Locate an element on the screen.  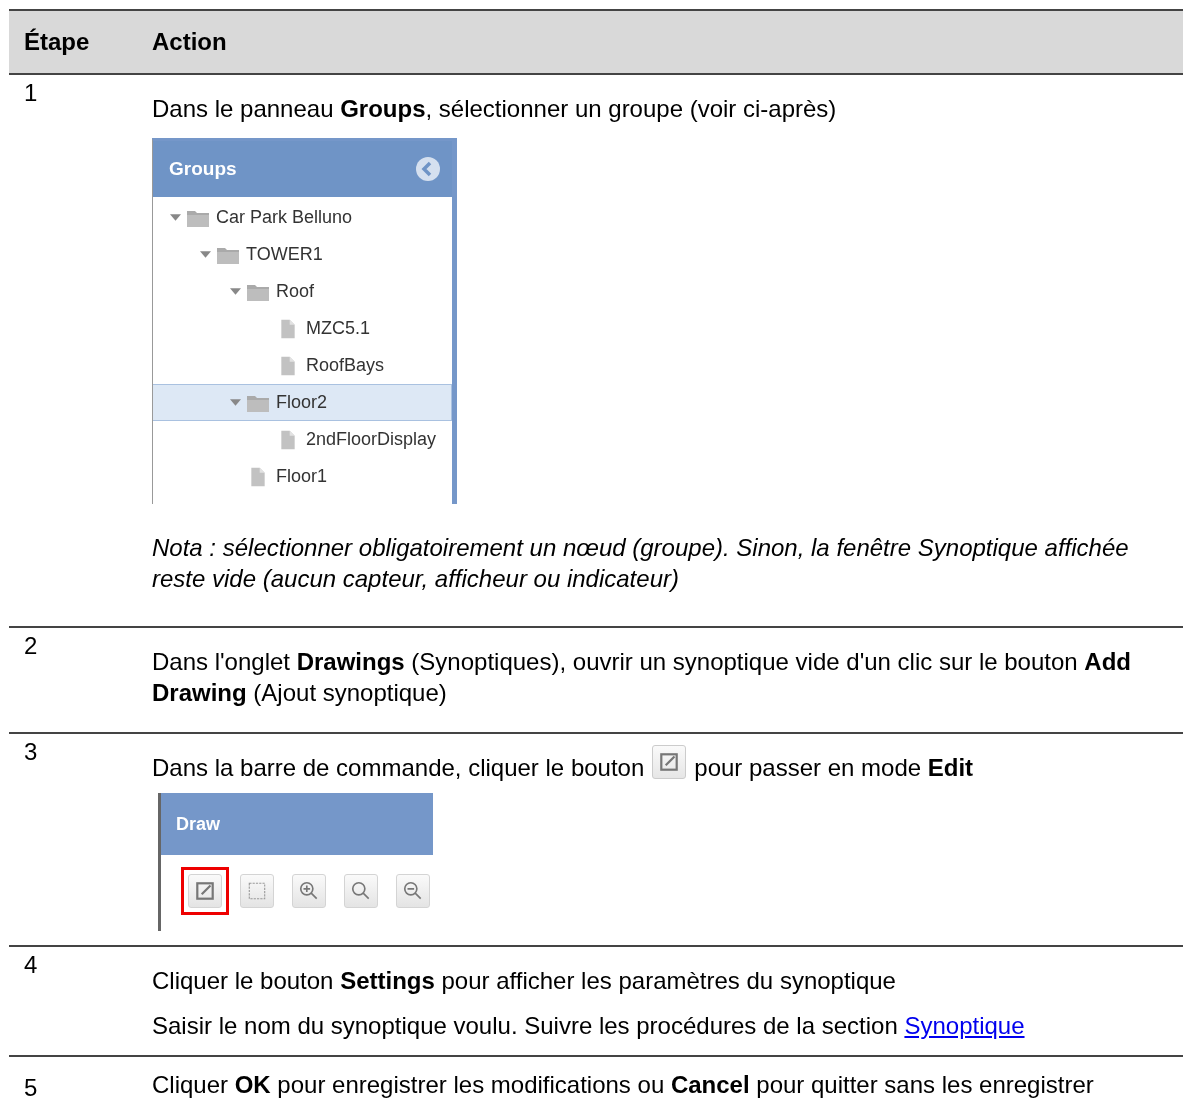
panel-title: Draw is located at coordinates (198, 824).